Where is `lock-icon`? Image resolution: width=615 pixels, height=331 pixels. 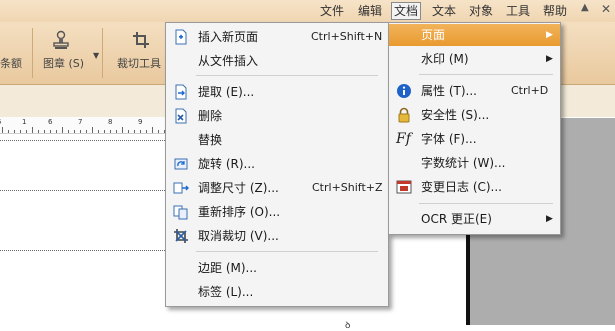
lock-icon is located at coordinates (404, 115).